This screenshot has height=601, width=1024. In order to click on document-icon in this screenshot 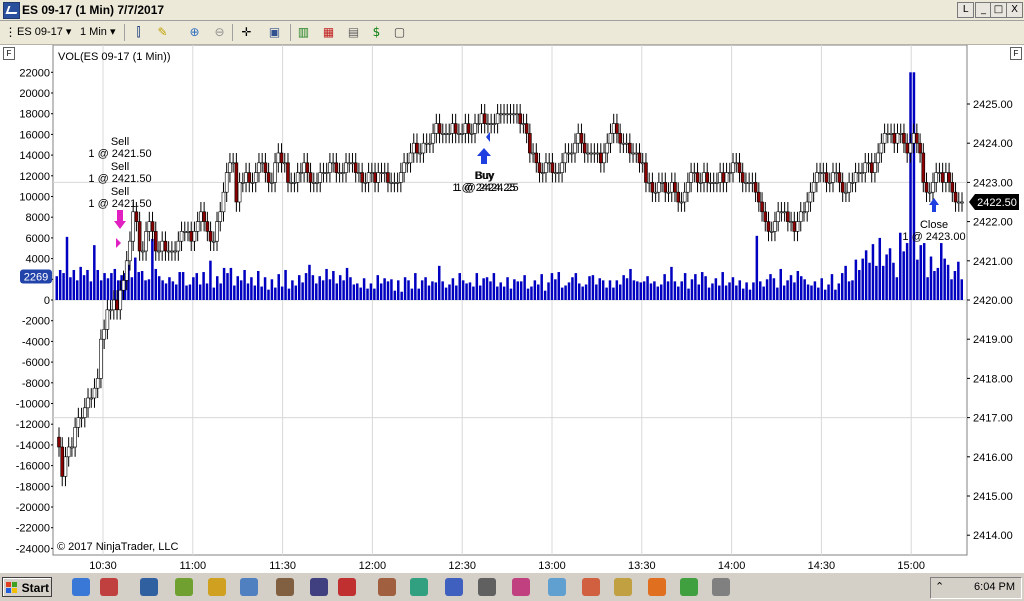, I will do `click(557, 587)`.